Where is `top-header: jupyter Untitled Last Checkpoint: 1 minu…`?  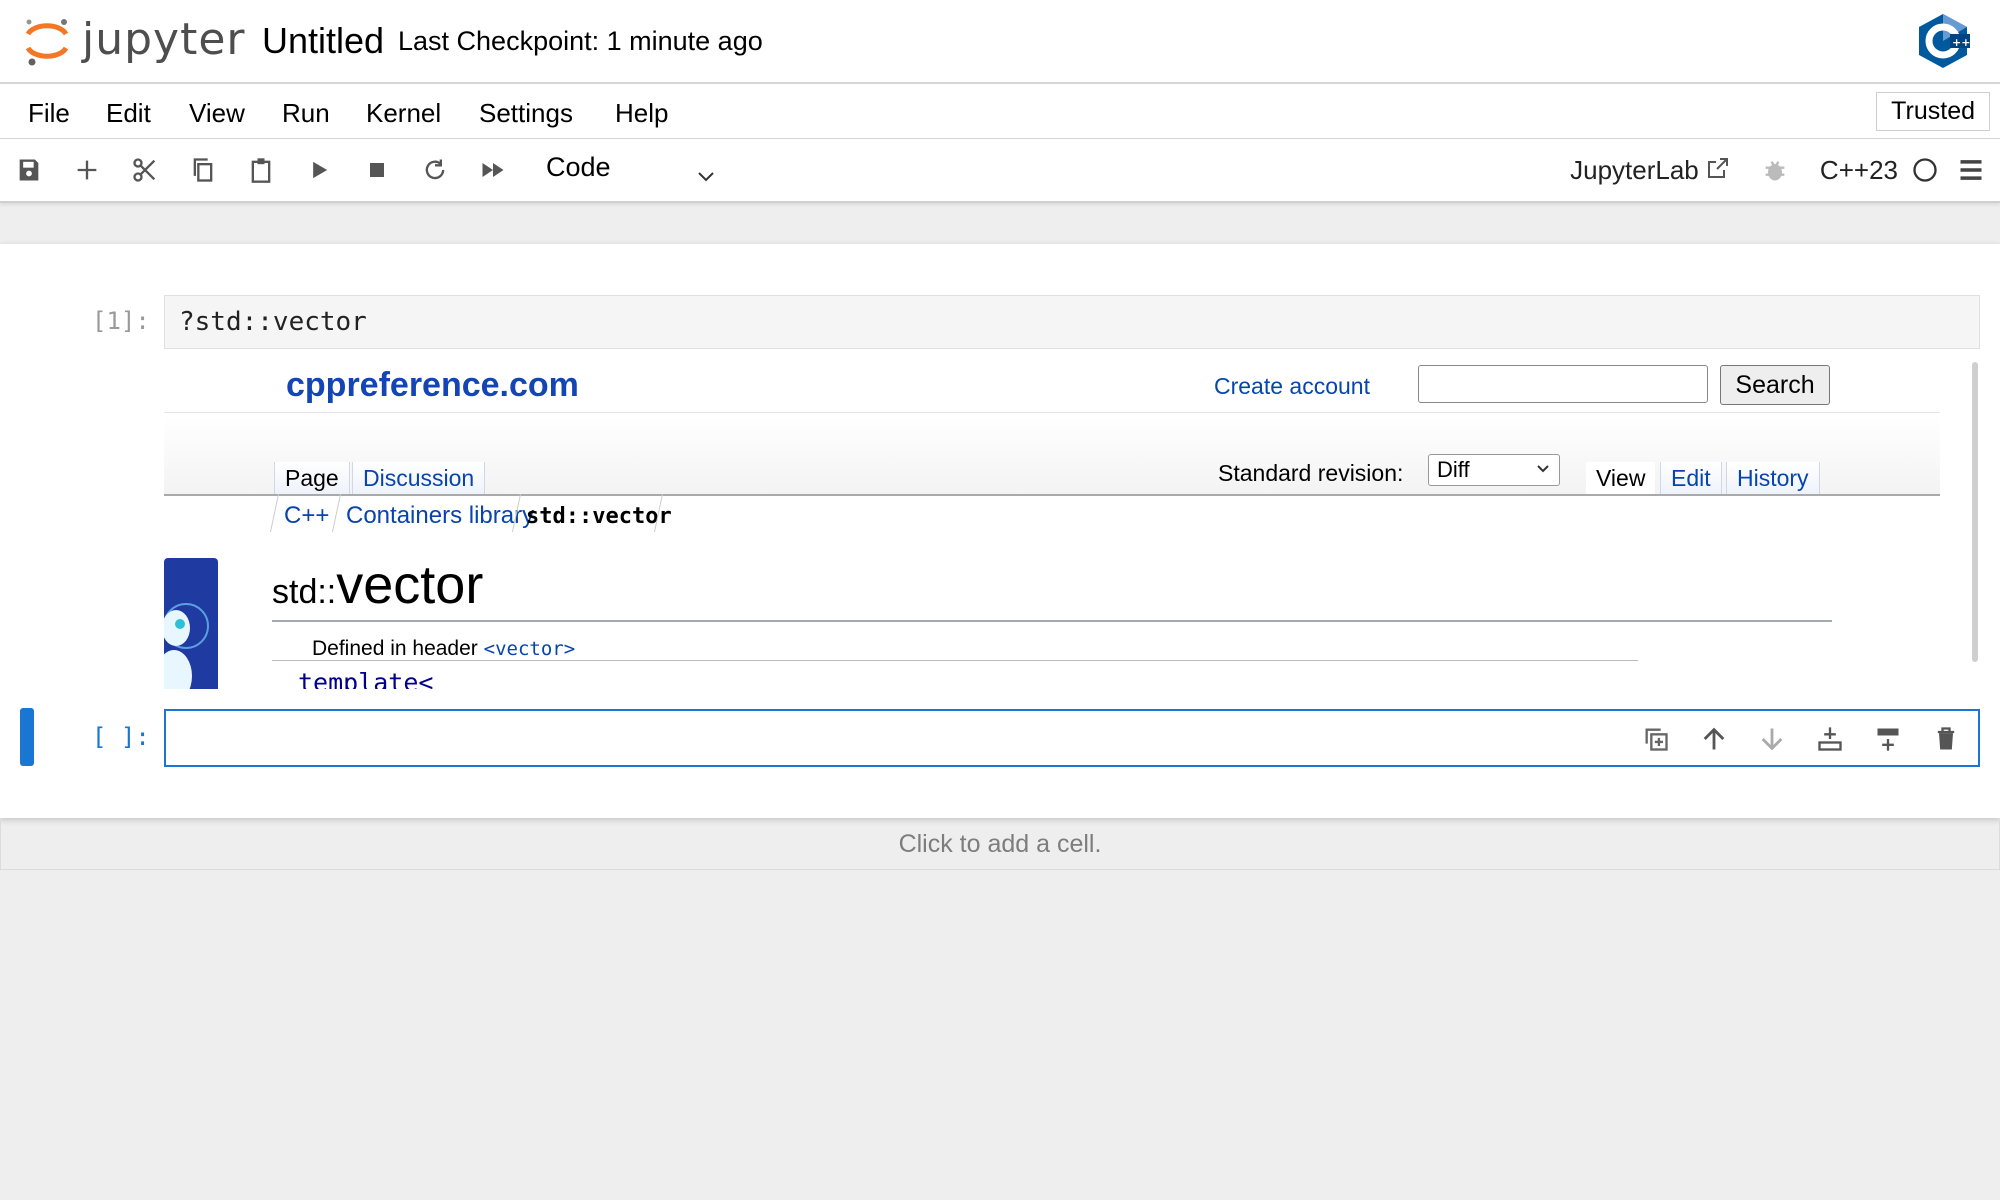 top-header: jupyter Untitled Last Checkpoint: 1 minu… is located at coordinates (1000, 42).